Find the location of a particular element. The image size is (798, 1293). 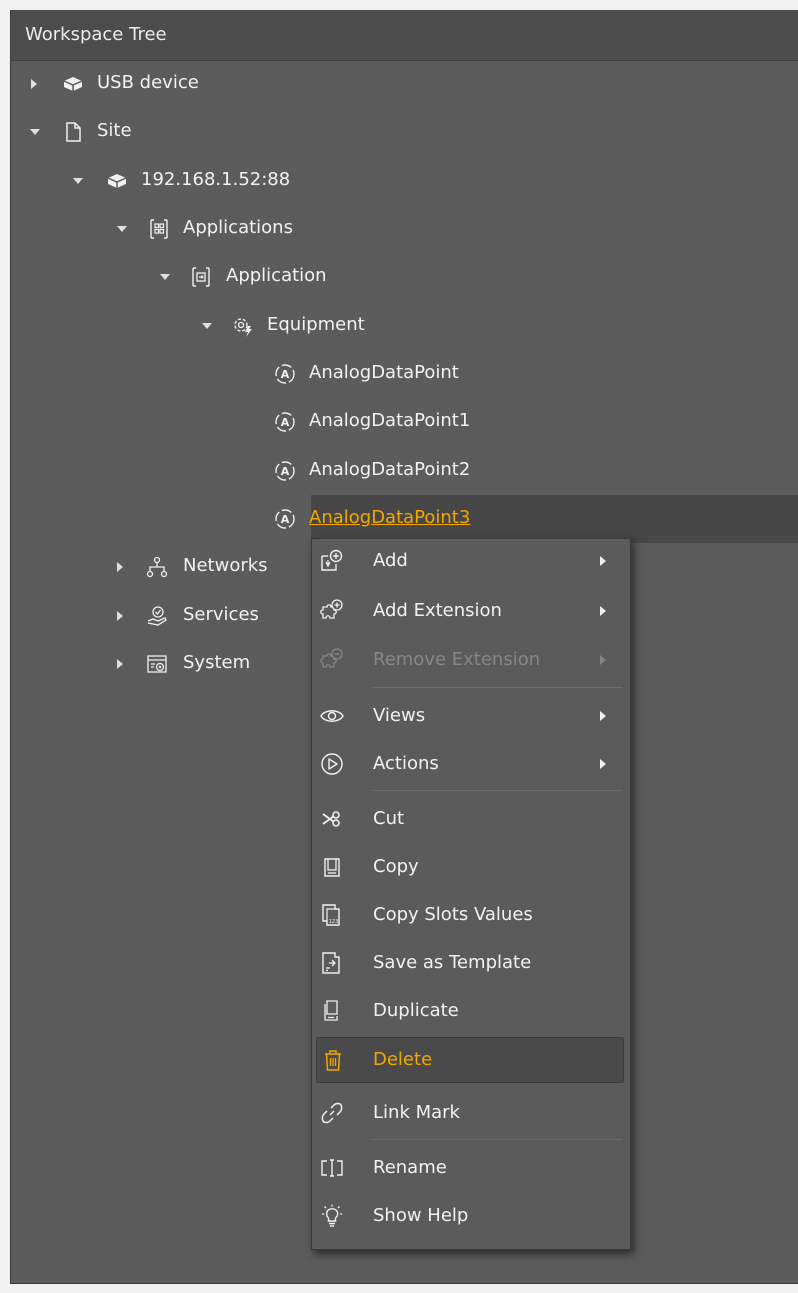

equipment-icon is located at coordinates (243, 326).